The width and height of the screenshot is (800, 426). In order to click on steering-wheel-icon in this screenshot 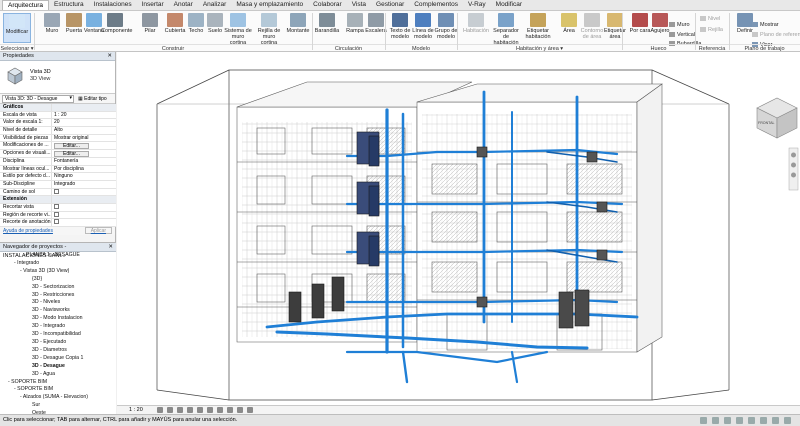, I will do `click(793, 155)`.